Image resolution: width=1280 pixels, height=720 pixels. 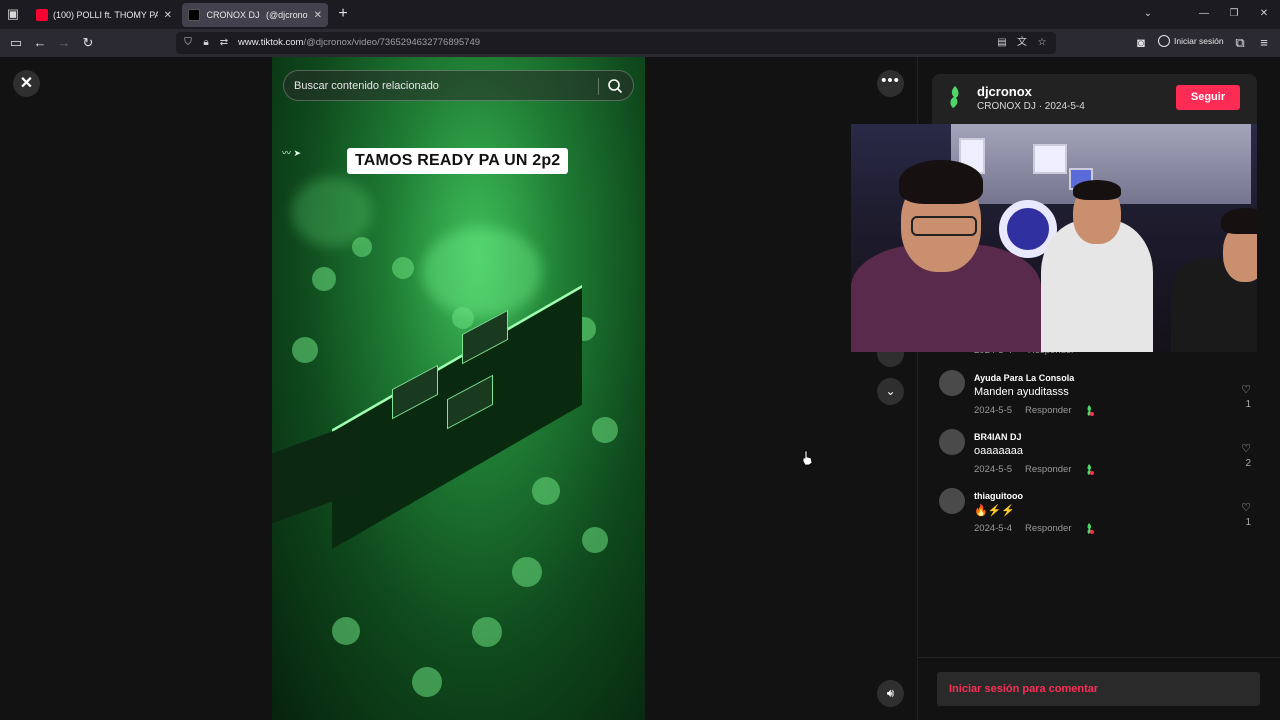 I want to click on window-close-icon: ✕, so click(x=1264, y=14).